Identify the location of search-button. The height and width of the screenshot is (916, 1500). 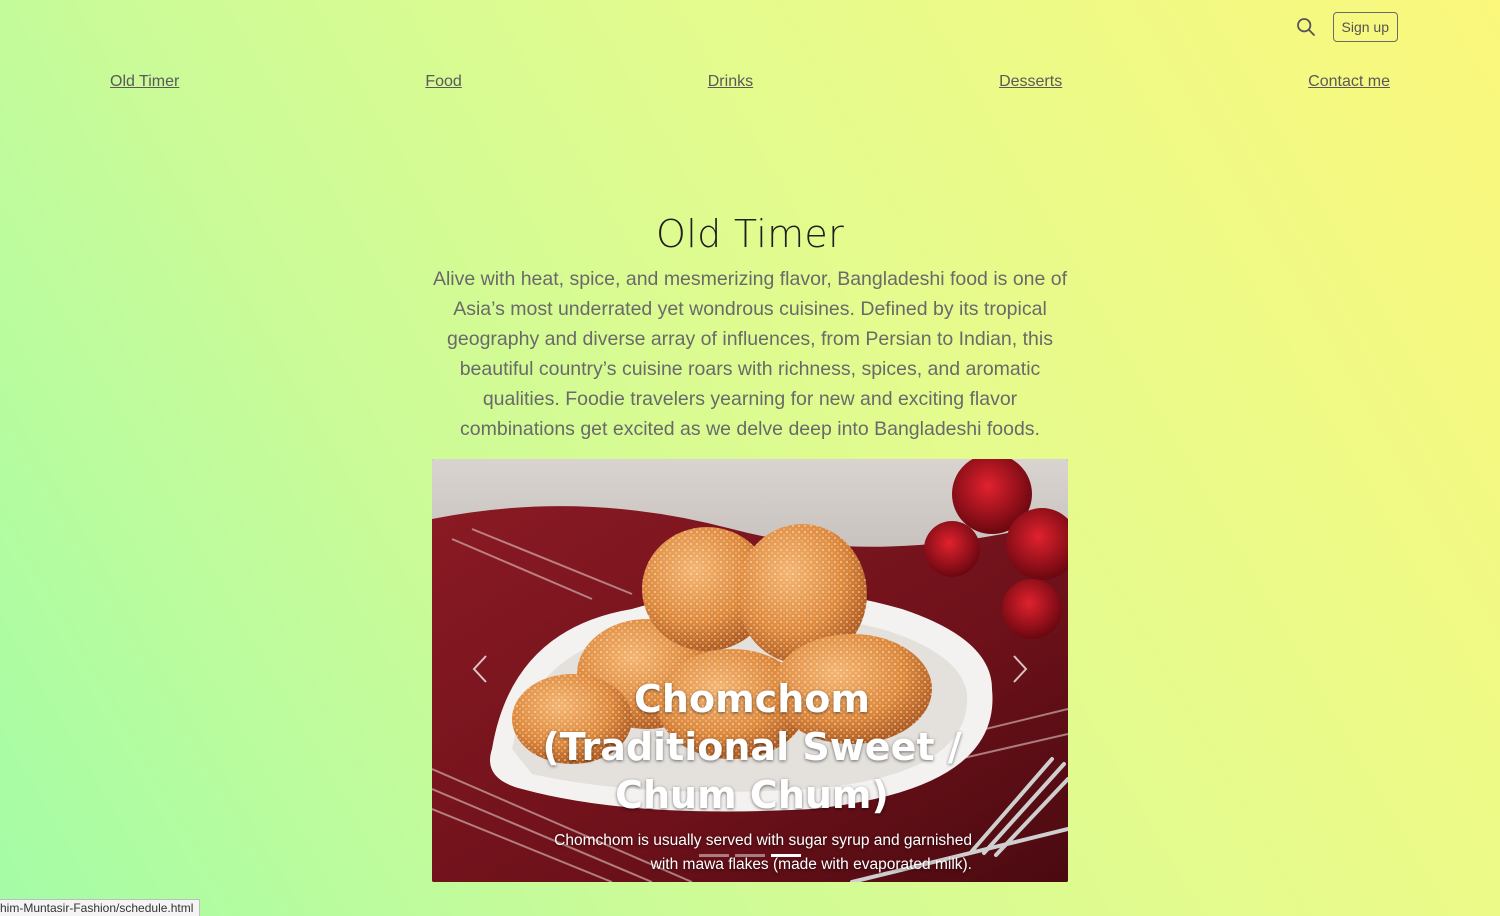
(1306, 27).